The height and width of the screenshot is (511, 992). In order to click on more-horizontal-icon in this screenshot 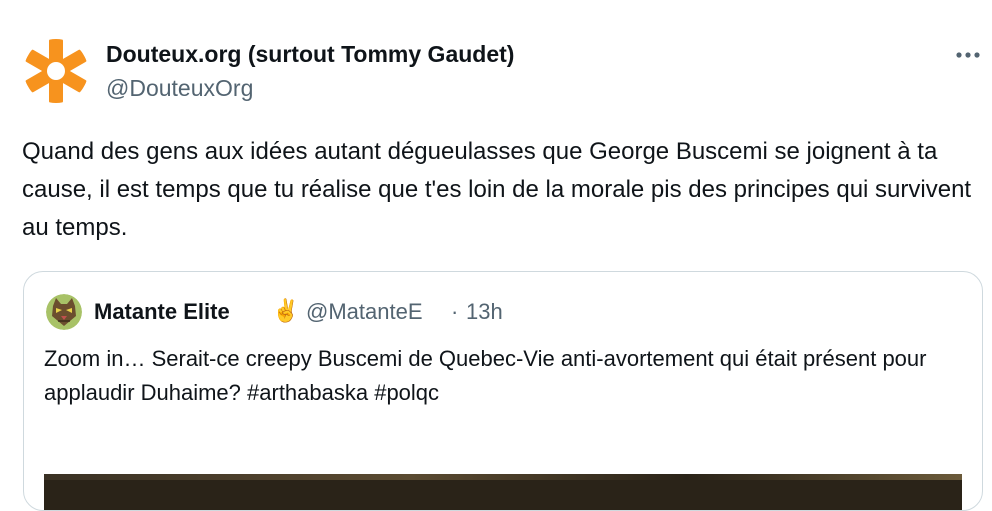, I will do `click(968, 55)`.